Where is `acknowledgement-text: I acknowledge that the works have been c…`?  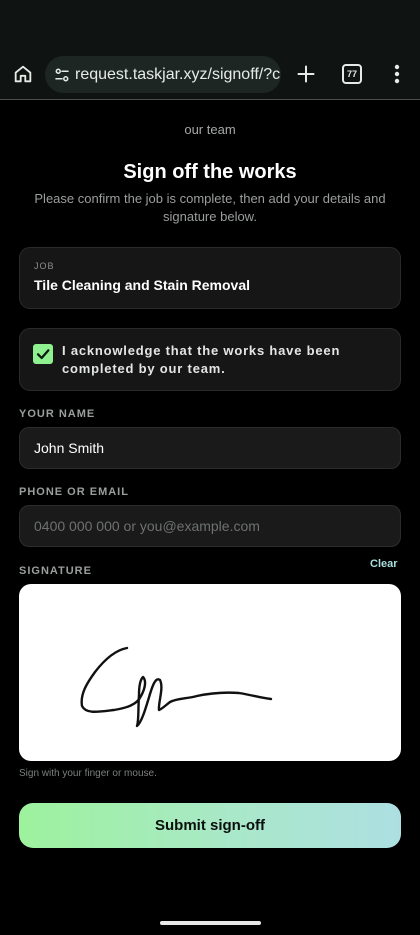
acknowledgement-text: I acknowledge that the works have been c… is located at coordinates (222, 360).